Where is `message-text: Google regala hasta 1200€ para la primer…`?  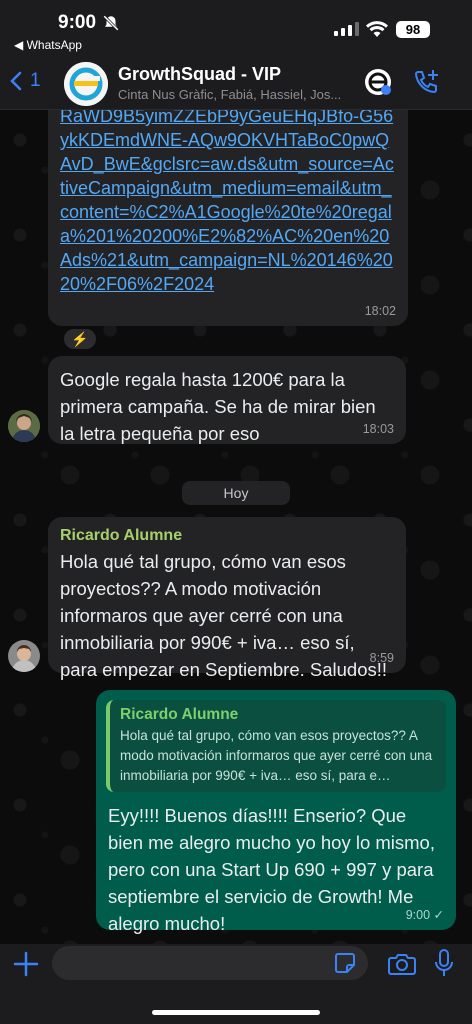 message-text: Google regala hasta 1200€ para la primer… is located at coordinates (218, 406).